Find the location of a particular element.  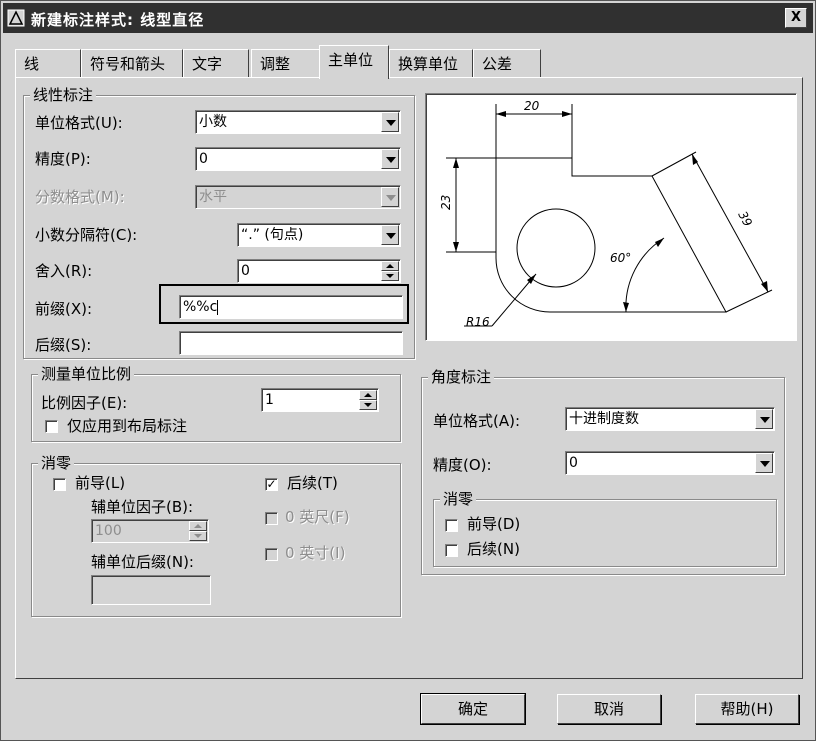

ok-button: 确定 is located at coordinates (473, 709).